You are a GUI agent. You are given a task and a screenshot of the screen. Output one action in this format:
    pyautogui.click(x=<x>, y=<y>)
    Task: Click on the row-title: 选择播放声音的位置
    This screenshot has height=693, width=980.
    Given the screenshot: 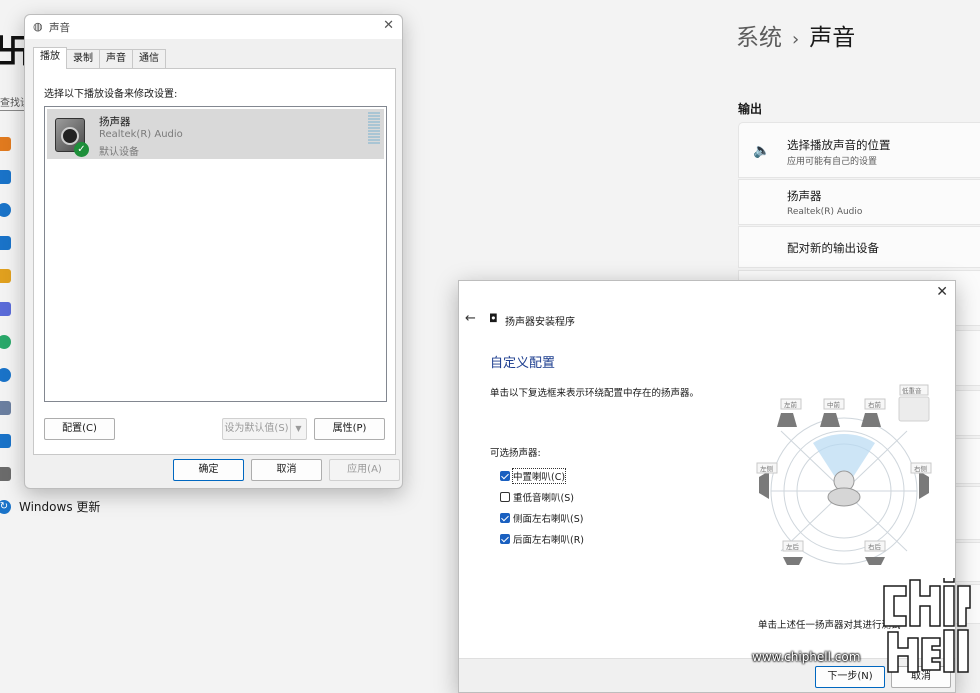 What is the action you would take?
    pyautogui.click(x=839, y=145)
    